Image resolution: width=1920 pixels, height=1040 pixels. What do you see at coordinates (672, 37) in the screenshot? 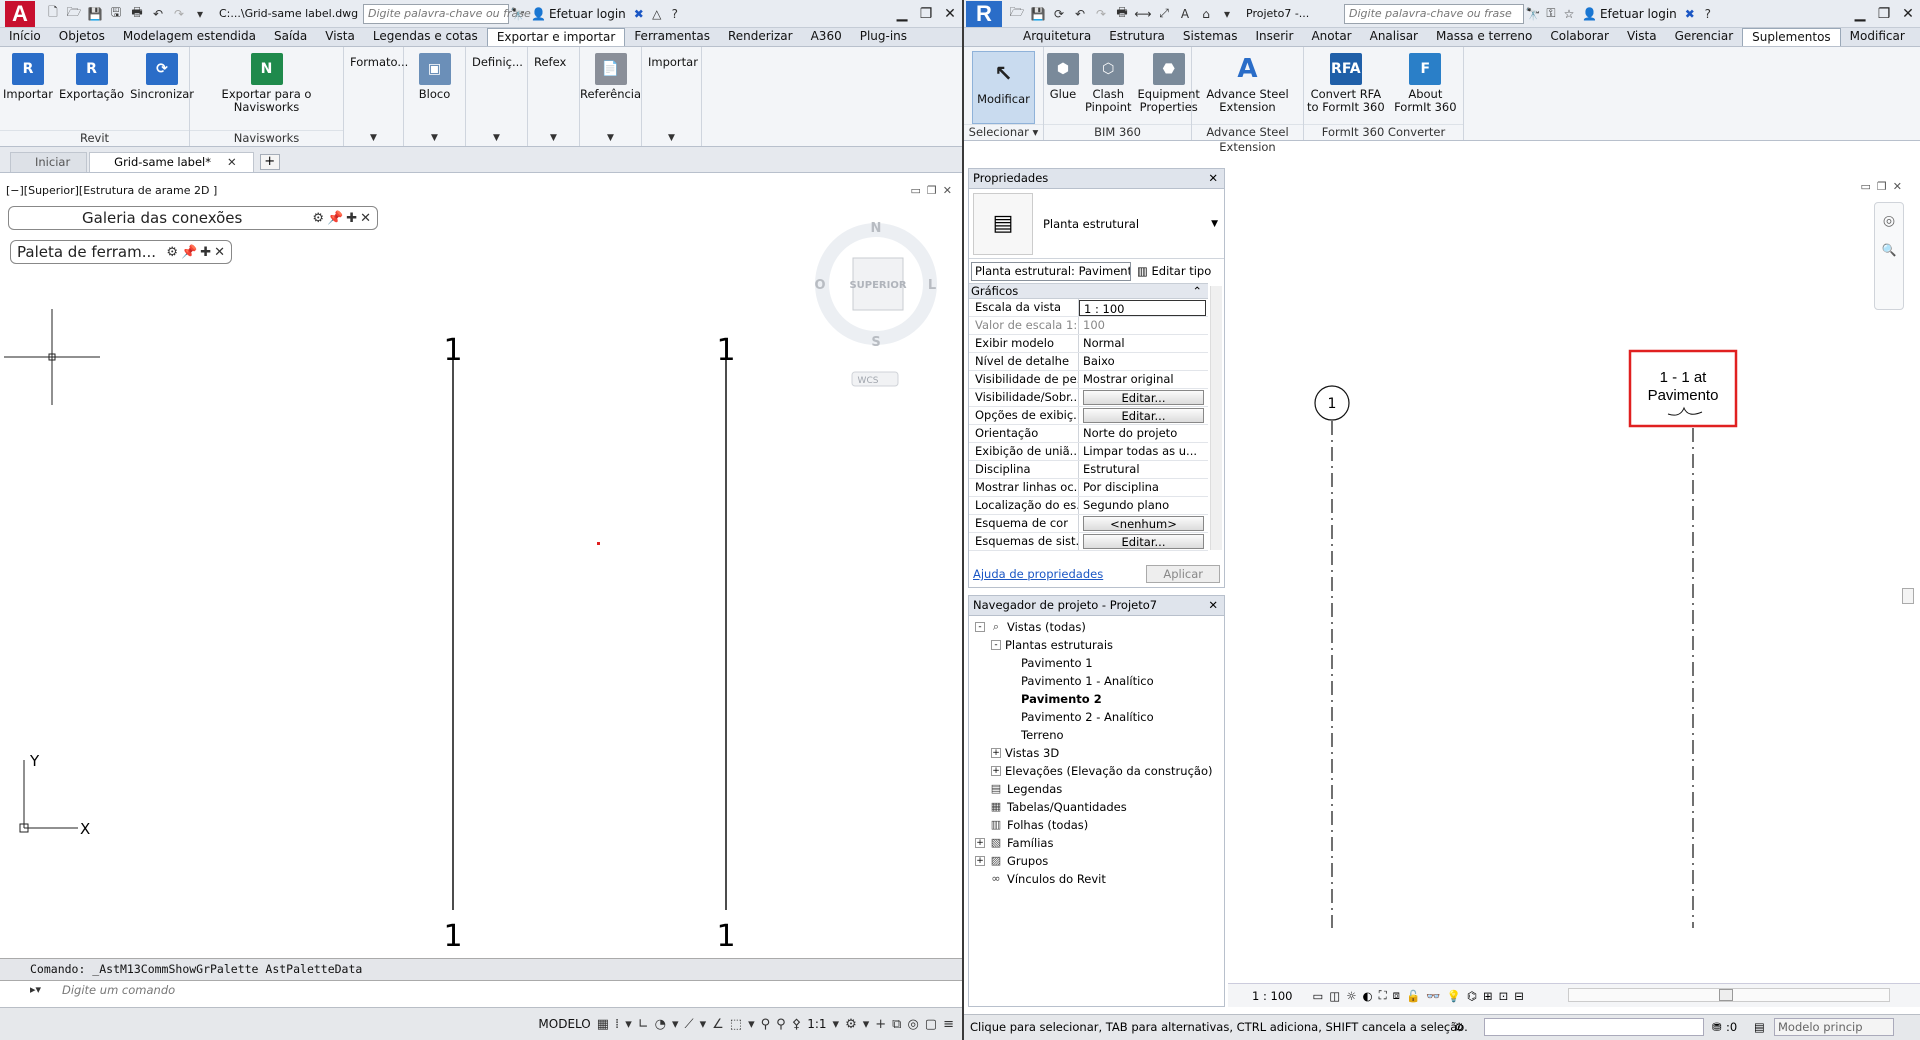
I see `autocad-tab: Ferramentas` at bounding box center [672, 37].